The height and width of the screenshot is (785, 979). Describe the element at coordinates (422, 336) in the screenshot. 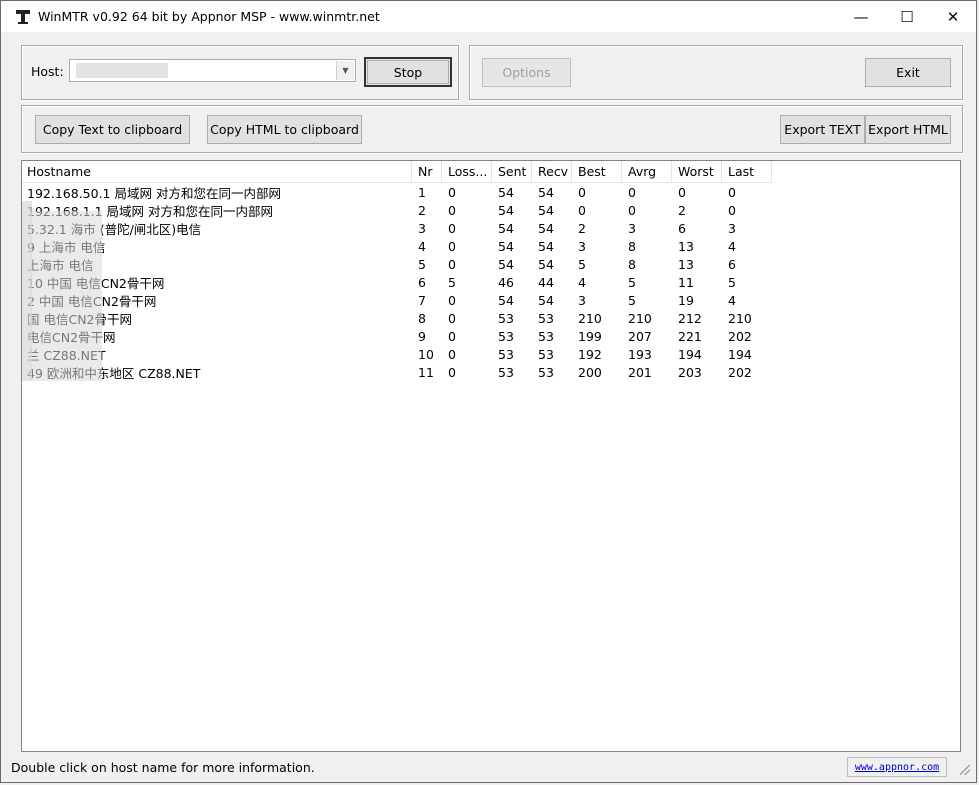

I see `cell-nr: 9` at that location.